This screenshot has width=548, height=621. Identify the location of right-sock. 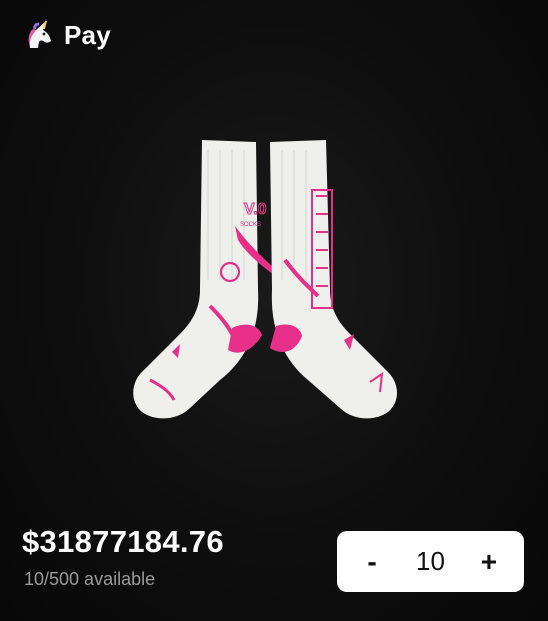
(333, 279).